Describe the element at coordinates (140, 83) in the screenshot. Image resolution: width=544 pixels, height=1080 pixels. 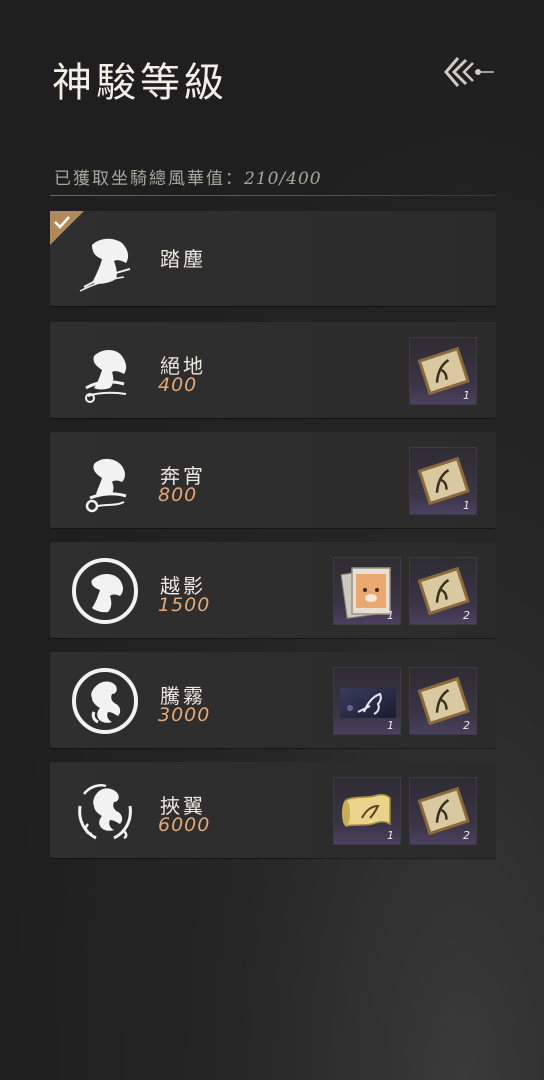
I see `page-title: 神駿等級` at that location.